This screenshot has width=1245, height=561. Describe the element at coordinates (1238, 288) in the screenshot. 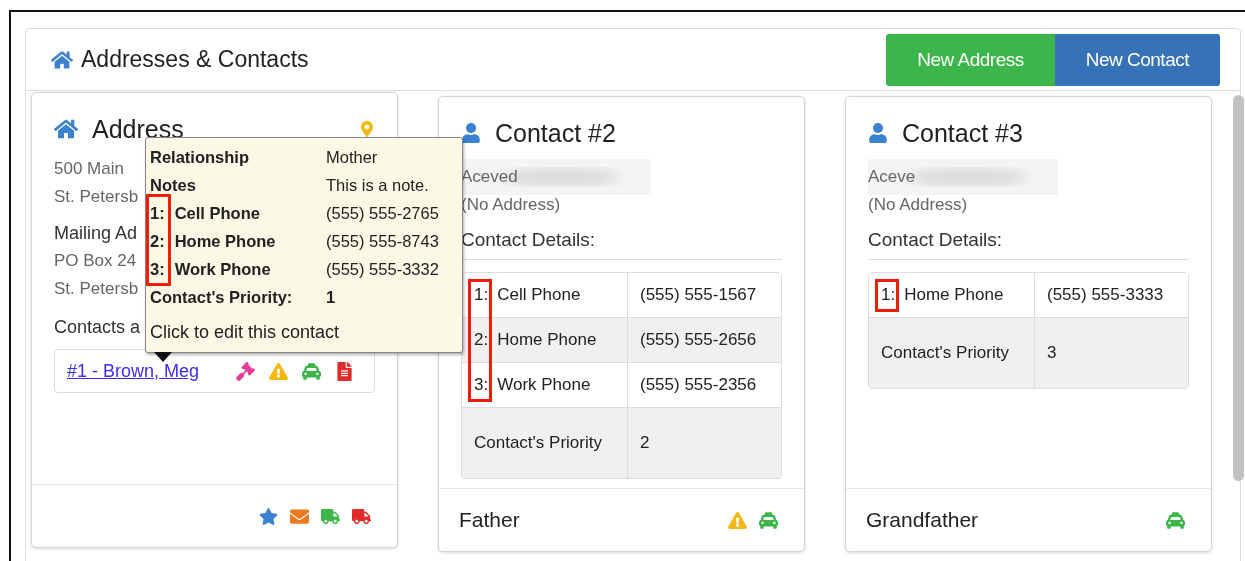

I see `scrollbar-thumb` at that location.